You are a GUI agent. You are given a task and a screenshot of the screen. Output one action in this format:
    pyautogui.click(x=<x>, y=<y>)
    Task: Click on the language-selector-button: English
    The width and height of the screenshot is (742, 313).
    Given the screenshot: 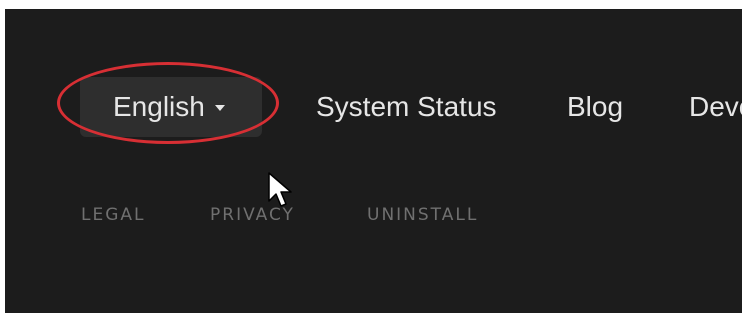 What is the action you would take?
    pyautogui.click(x=171, y=107)
    